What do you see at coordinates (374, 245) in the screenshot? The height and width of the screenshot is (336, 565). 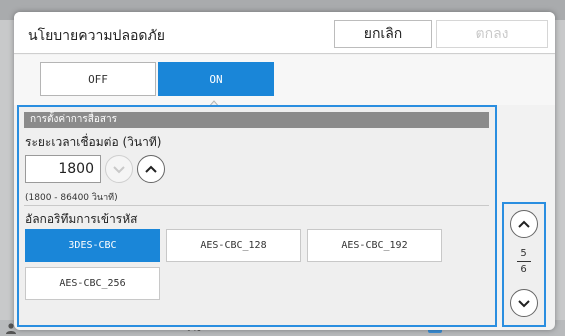 I see `algorithm-option-aes-cbc-192: AES-CBC_192` at bounding box center [374, 245].